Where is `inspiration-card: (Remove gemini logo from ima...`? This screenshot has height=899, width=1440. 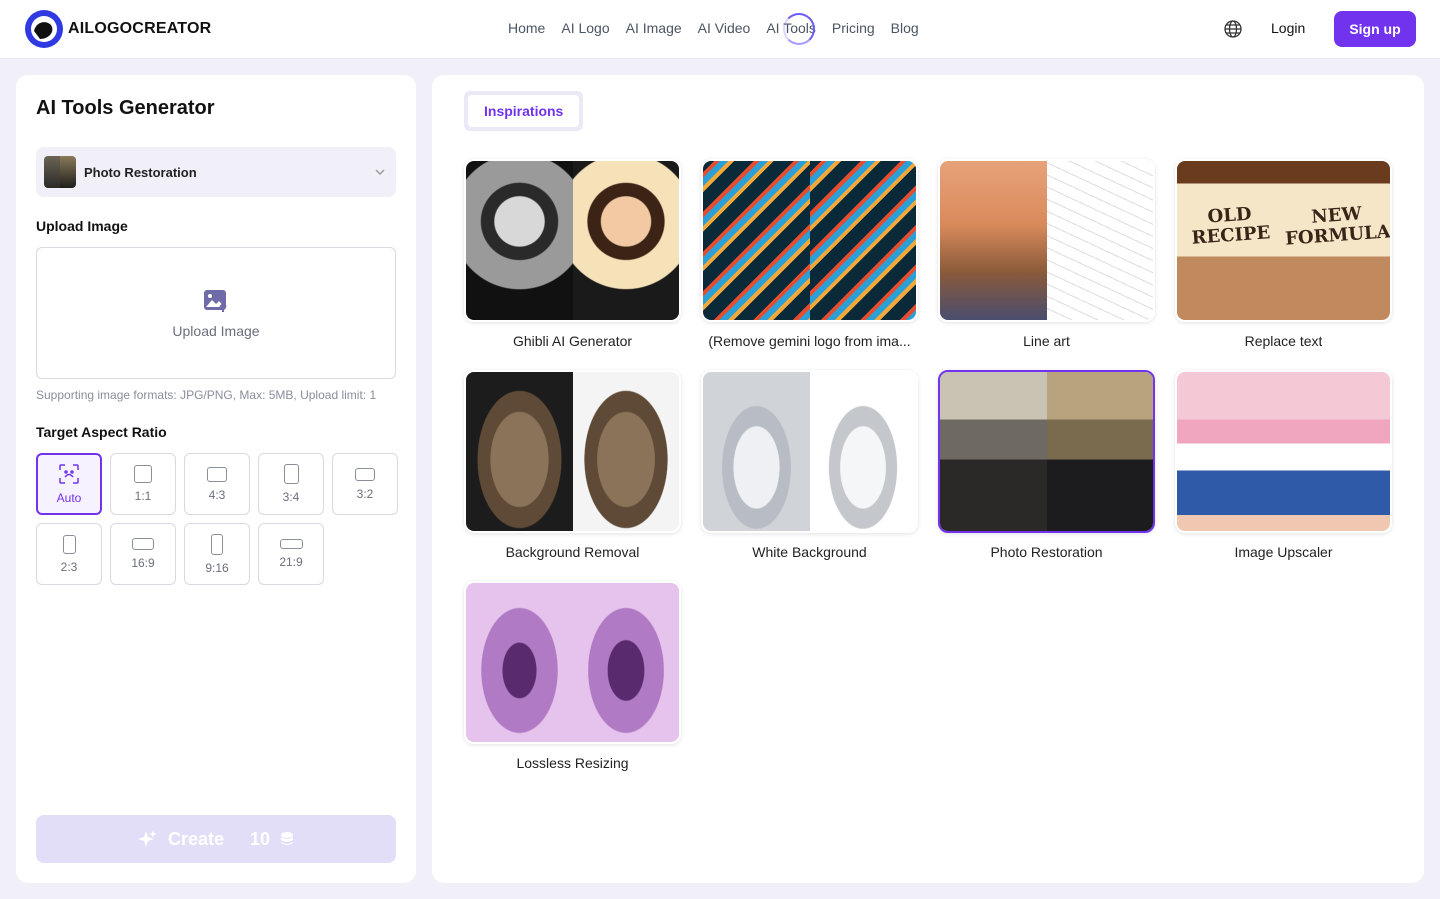 inspiration-card: (Remove gemini logo from ima... is located at coordinates (809, 259).